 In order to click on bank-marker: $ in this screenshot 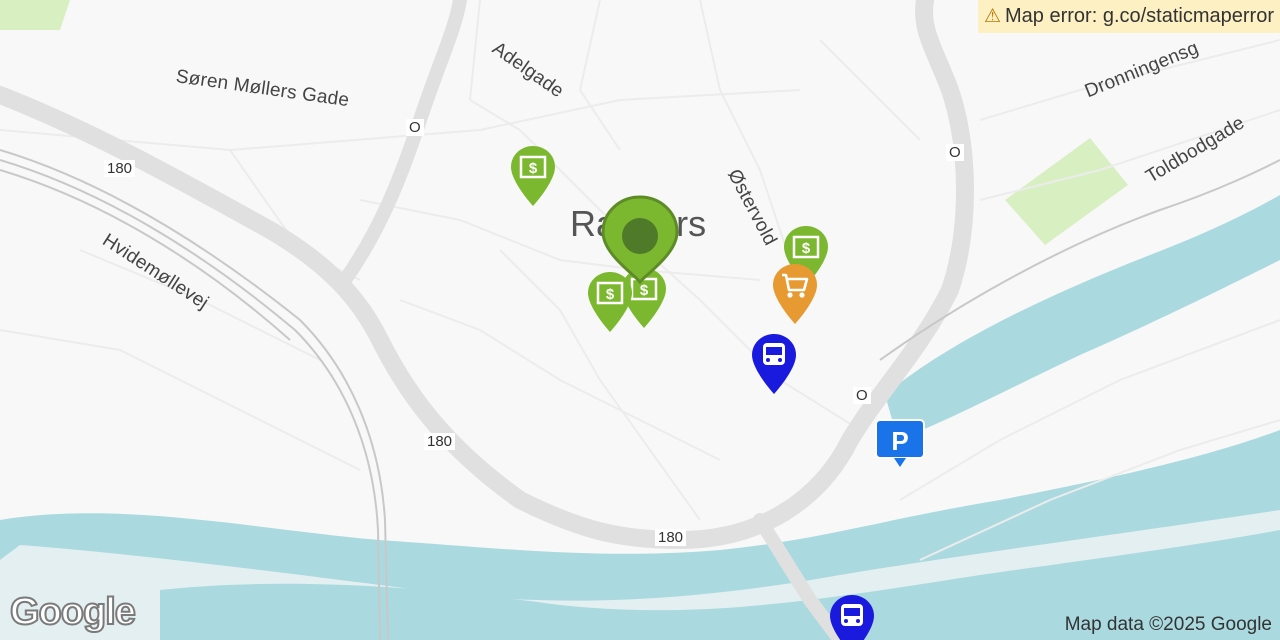, I will do `click(533, 176)`.